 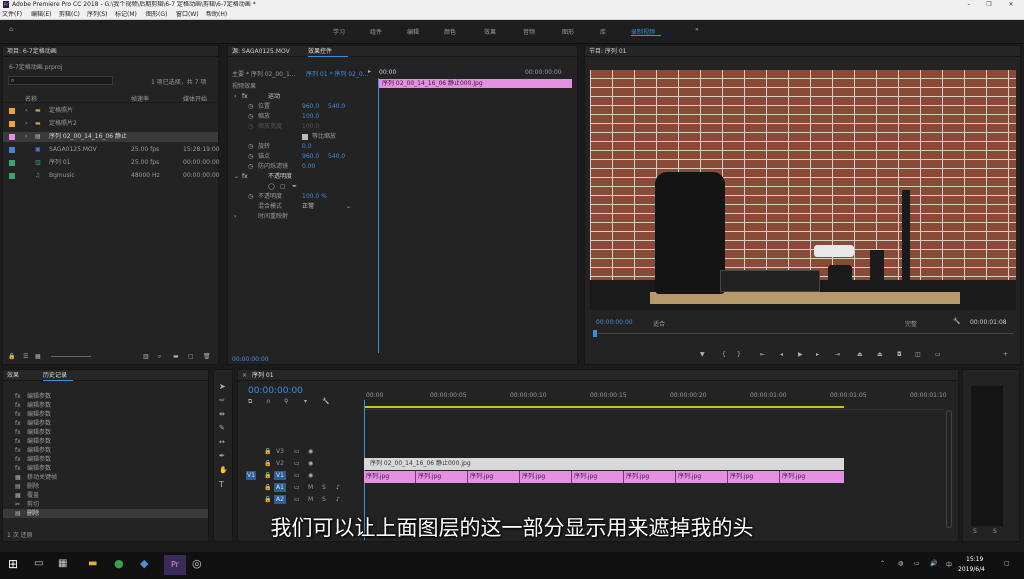 I want to click on list-item: ▣ SAGA0125.MOV 25.00 fps 15:28:19:00, so click(x=111, y=150).